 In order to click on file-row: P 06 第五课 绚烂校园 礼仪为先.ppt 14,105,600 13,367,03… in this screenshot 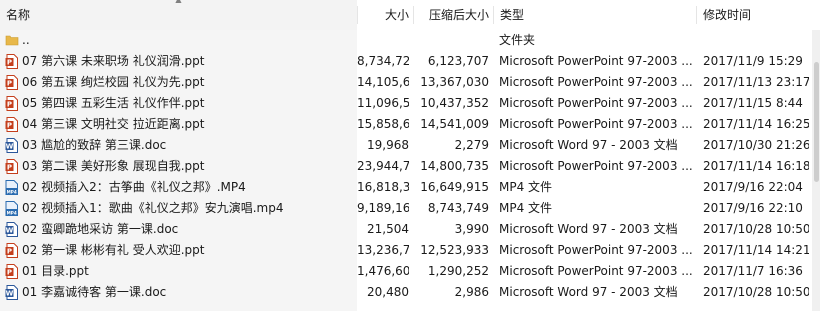, I will do `click(406, 82)`.